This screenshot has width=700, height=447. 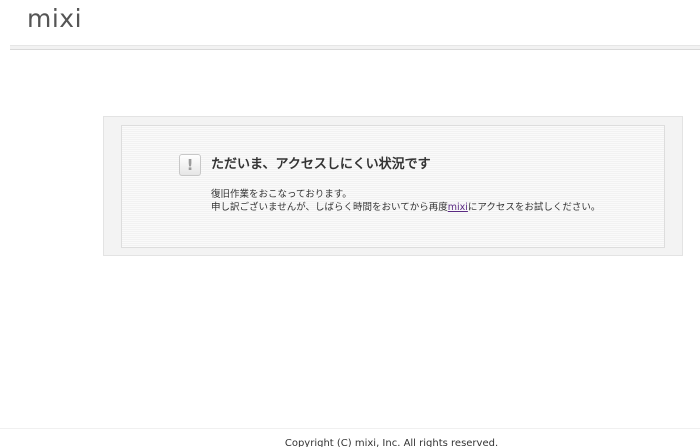 I want to click on notice-line-2-before: 申し訳ございませんが、しばらく時間をおいてから再度, so click(x=329, y=207).